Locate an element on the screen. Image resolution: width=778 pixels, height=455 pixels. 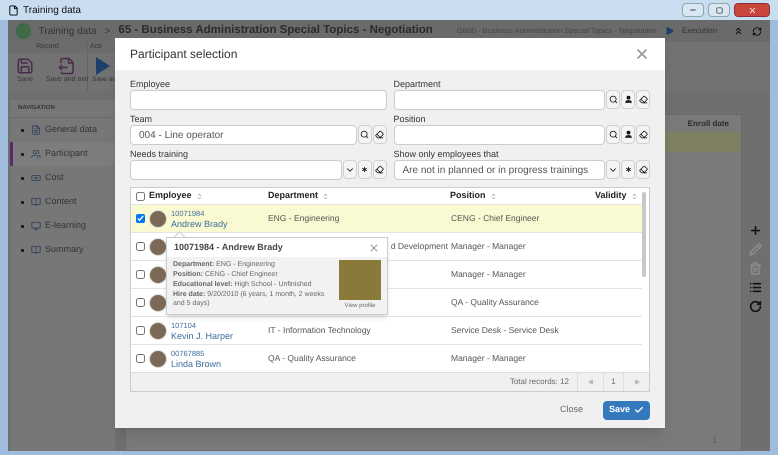
field-label: Team is located at coordinates (142, 119).